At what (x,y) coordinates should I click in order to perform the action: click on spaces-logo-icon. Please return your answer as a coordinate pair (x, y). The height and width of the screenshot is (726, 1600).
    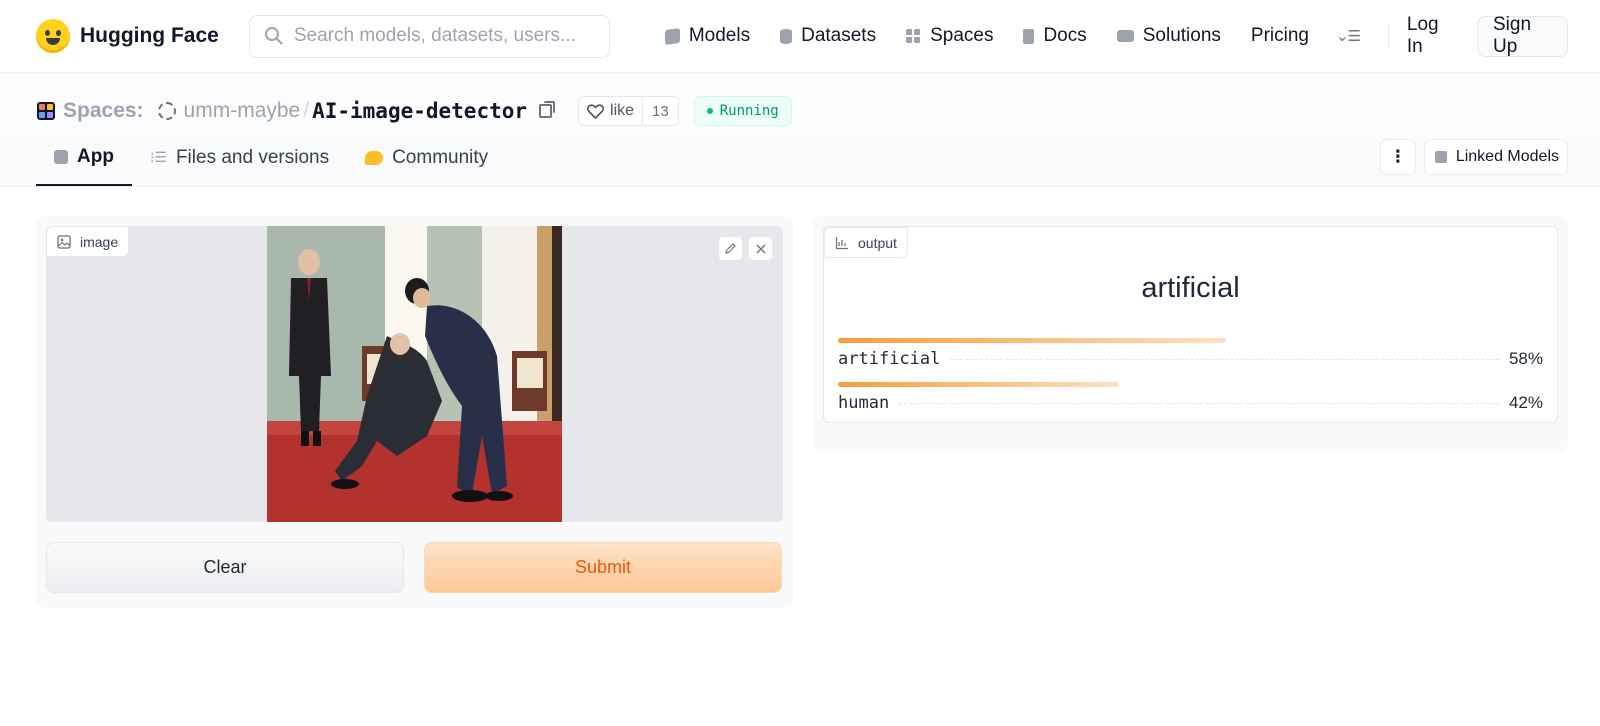
    Looking at the image, I should click on (46, 111).